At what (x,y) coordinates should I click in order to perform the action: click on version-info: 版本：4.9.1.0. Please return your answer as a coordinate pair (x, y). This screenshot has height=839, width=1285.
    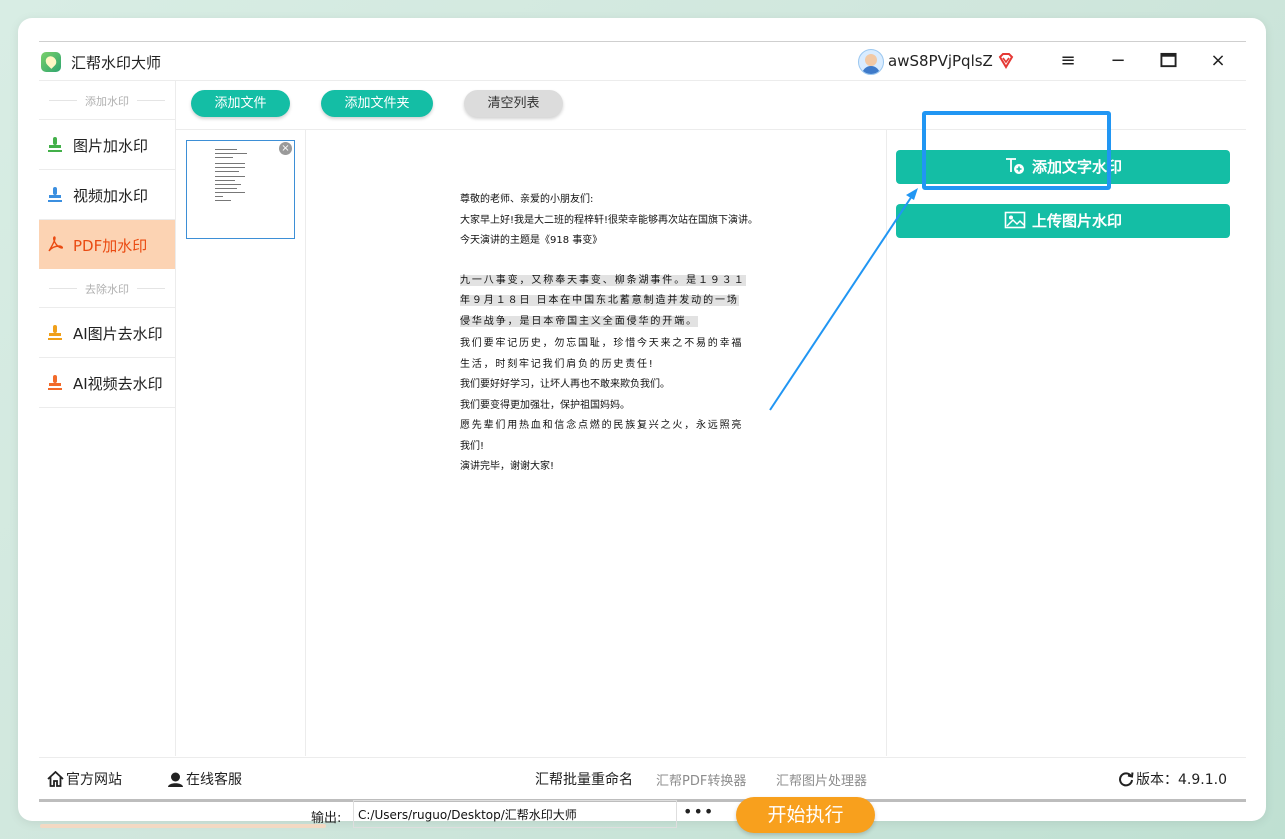
    Looking at the image, I should click on (1172, 779).